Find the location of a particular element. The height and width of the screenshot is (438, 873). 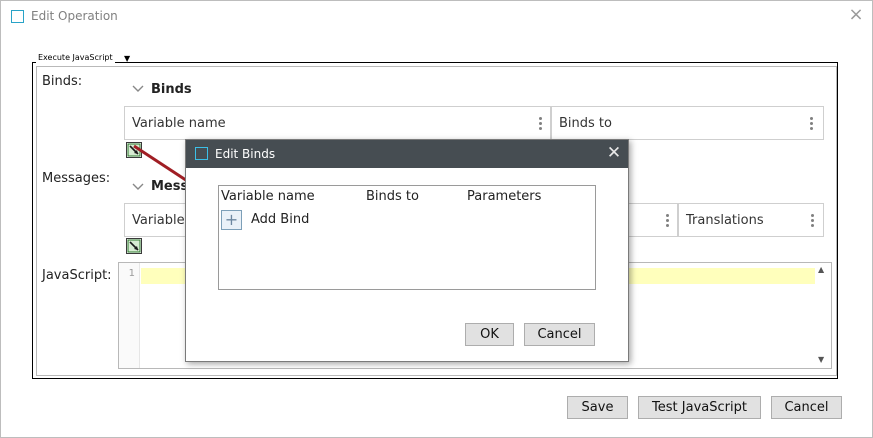

modal-cancel-button: Cancel is located at coordinates (559, 334).